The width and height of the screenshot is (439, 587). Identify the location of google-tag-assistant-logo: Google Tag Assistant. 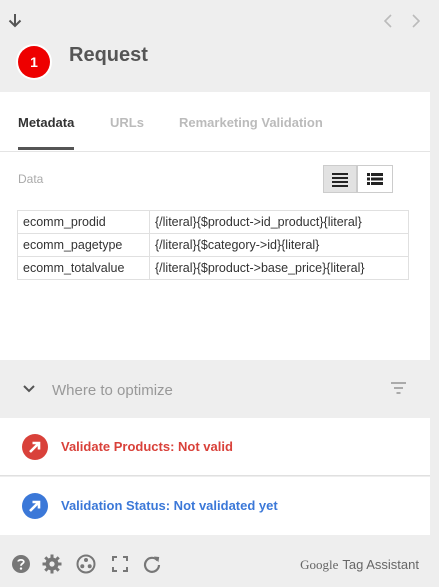
(359, 565).